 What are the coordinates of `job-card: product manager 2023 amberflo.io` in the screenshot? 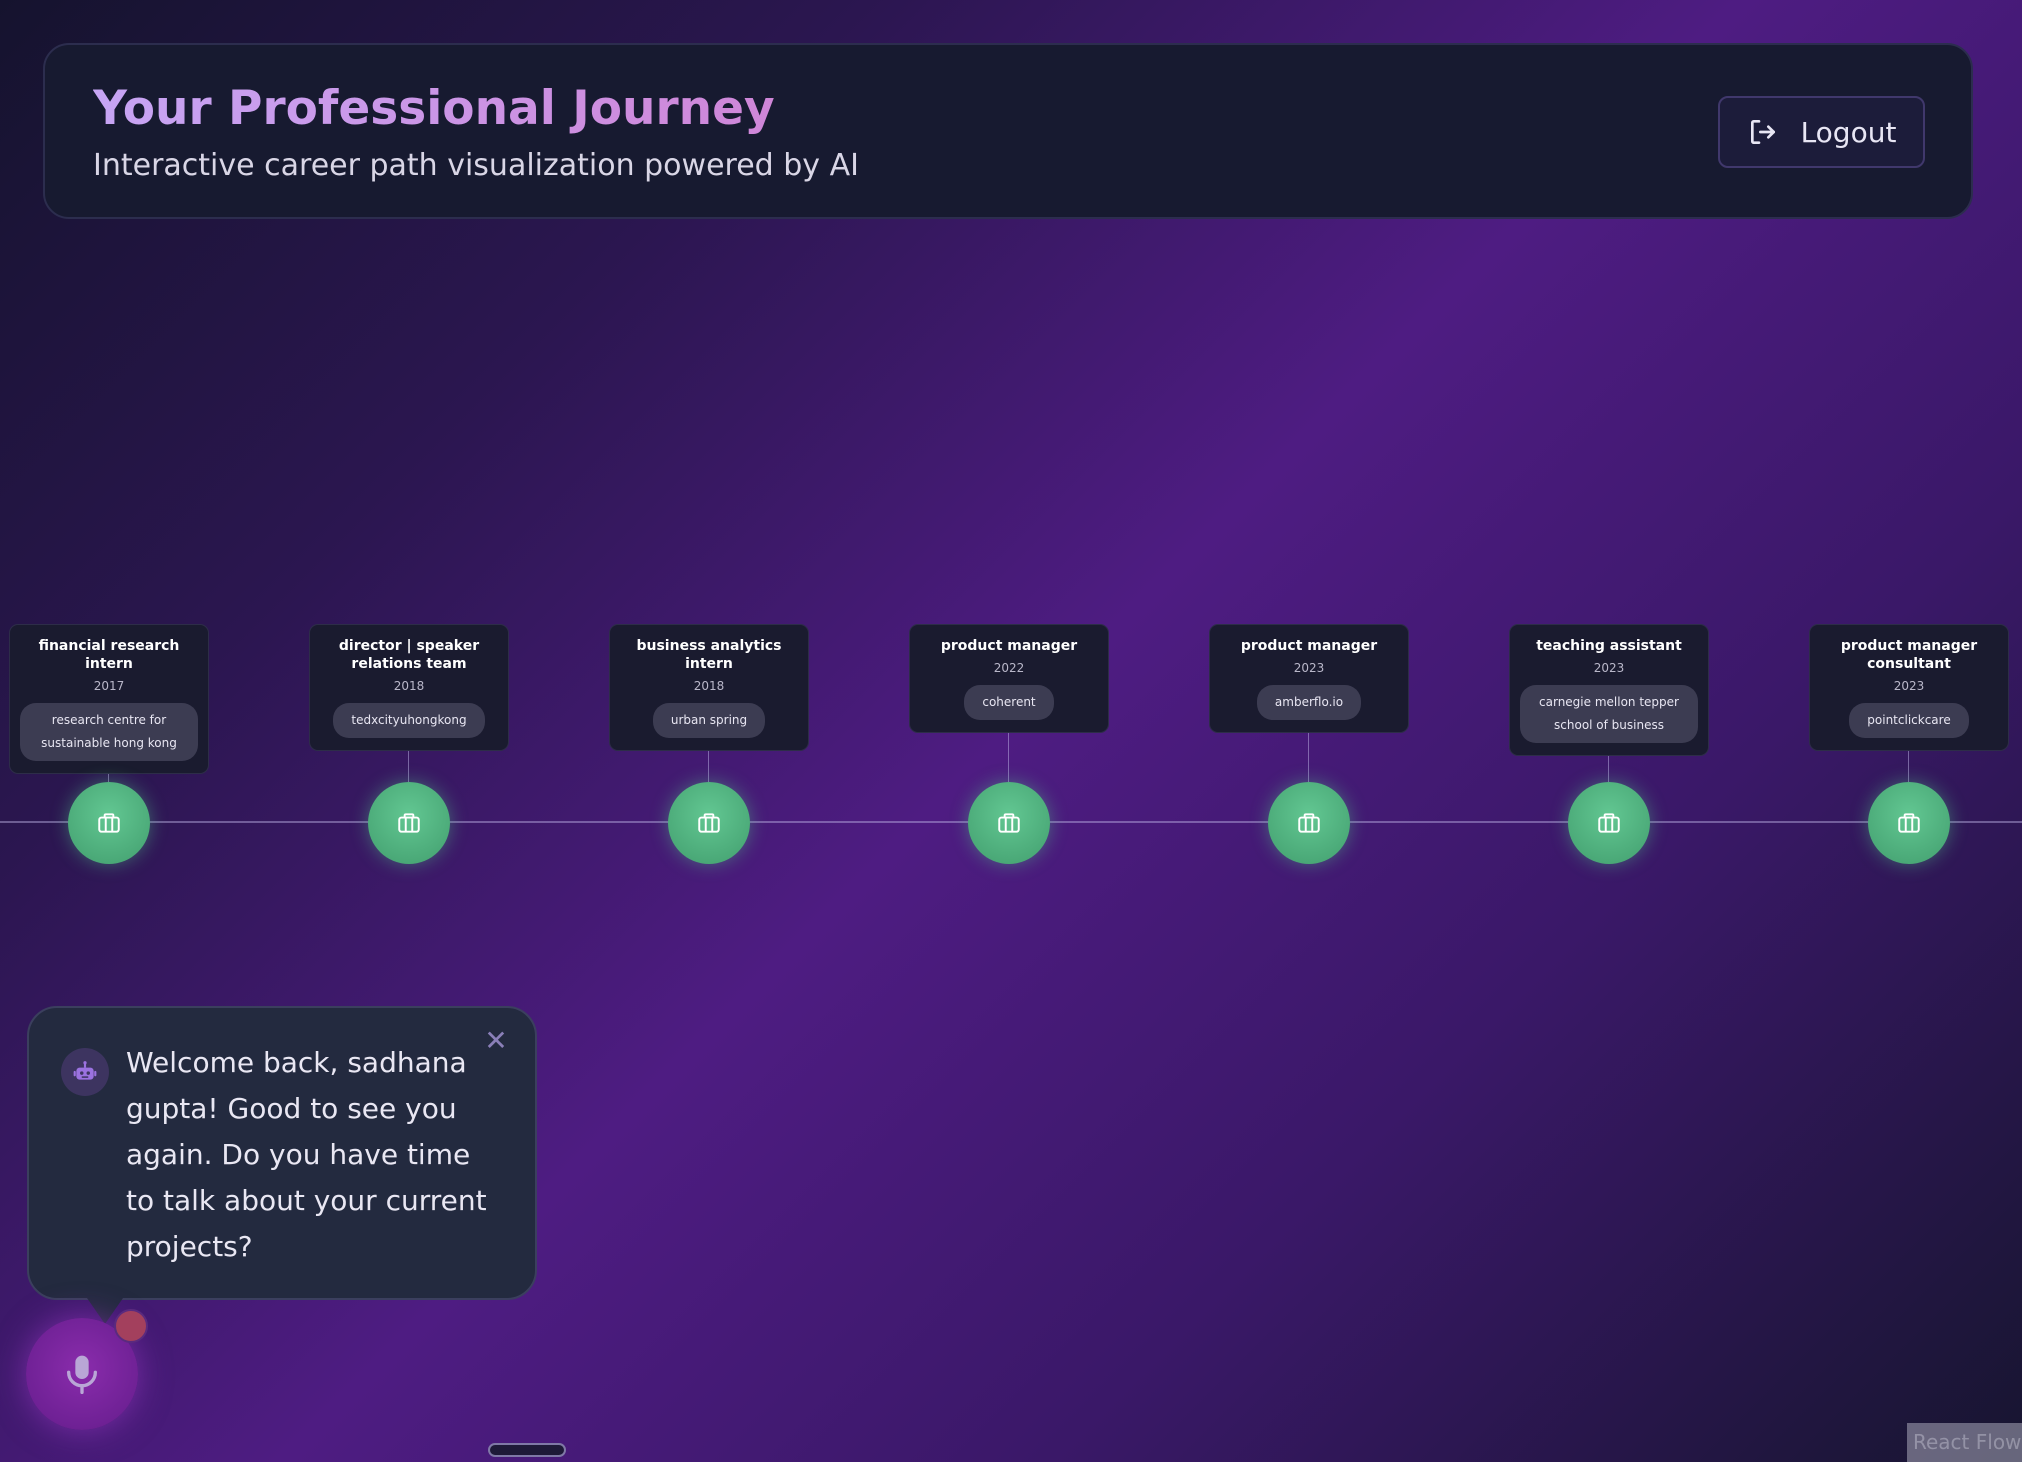 It's located at (1309, 678).